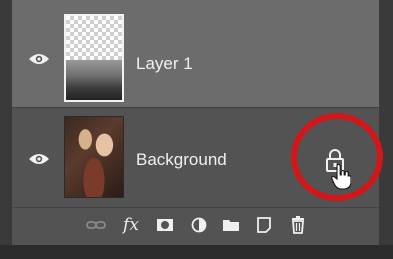  What do you see at coordinates (264, 225) in the screenshot?
I see `new-layer-icon` at bounding box center [264, 225].